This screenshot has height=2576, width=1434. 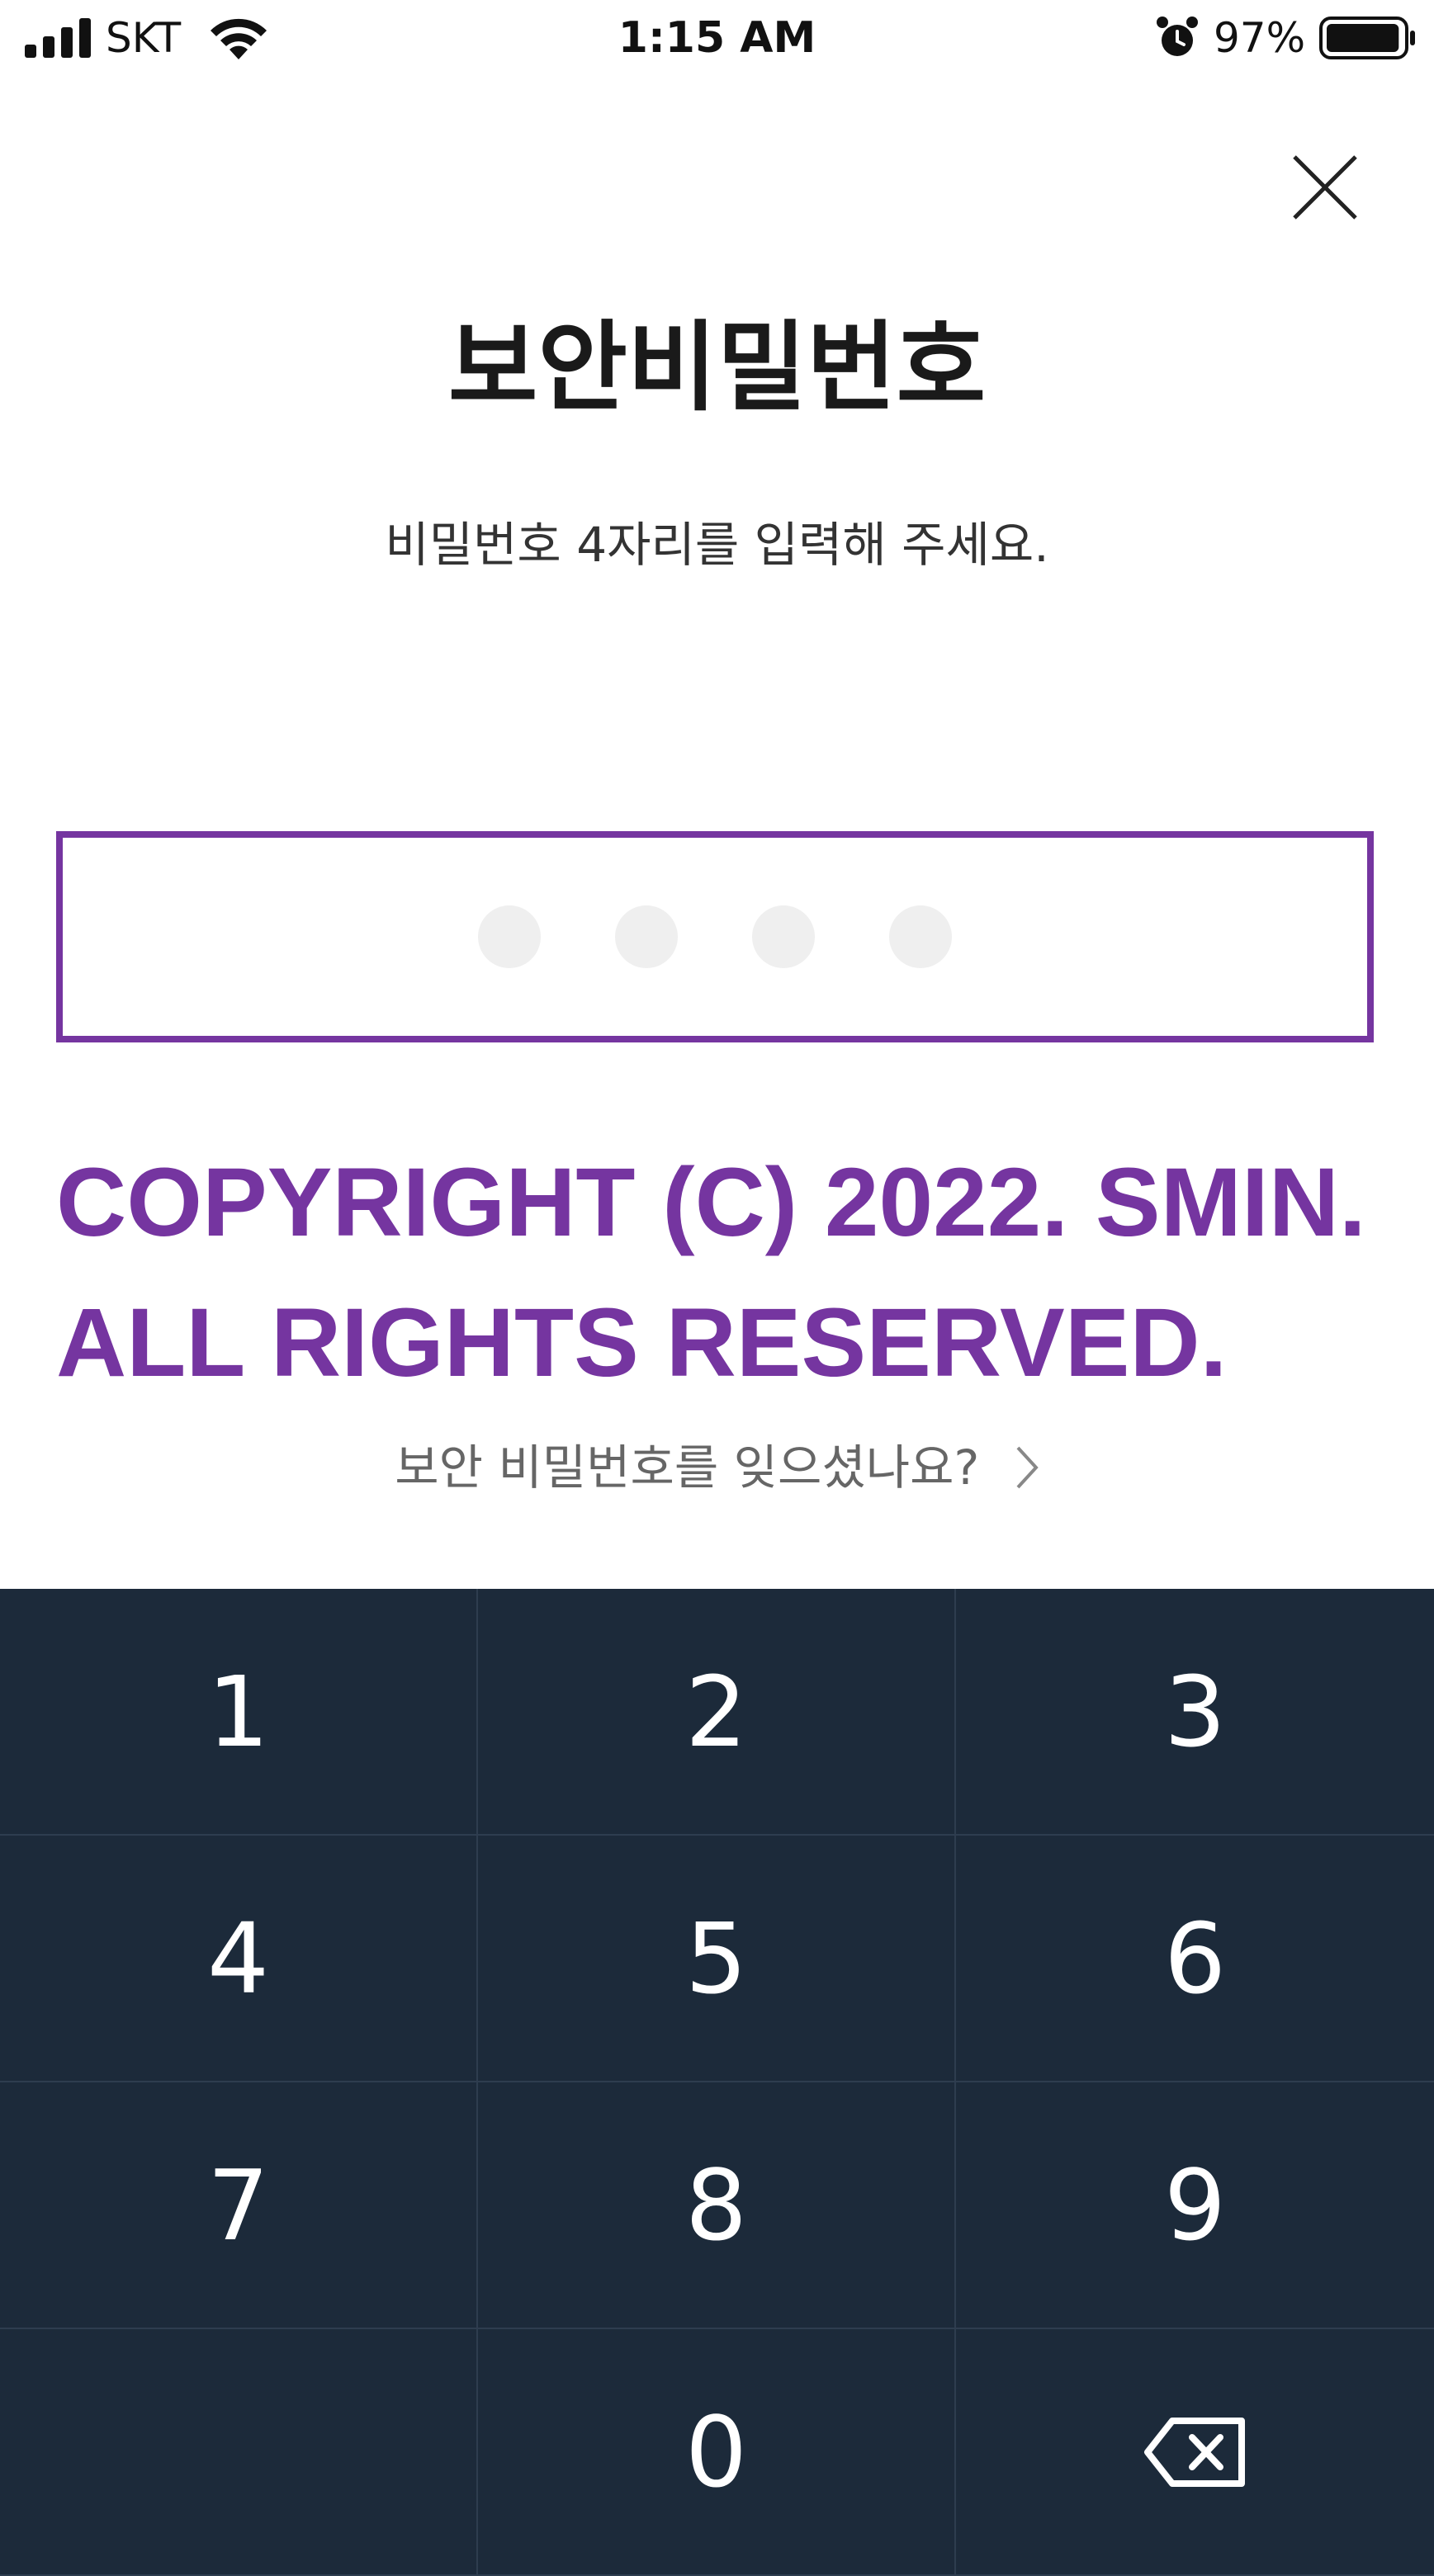 What do you see at coordinates (642, 1342) in the screenshot?
I see `copyright-line-2: ALL RIGHTS RESERVED.` at bounding box center [642, 1342].